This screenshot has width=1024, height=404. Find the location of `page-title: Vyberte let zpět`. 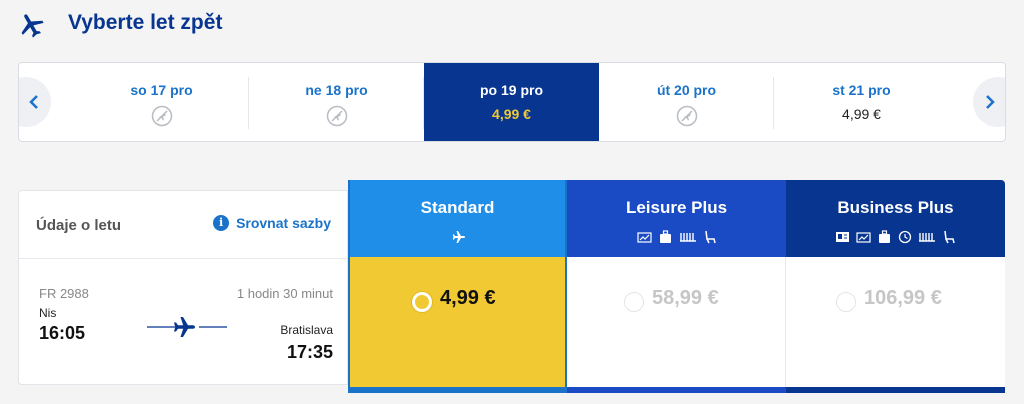

page-title: Vyberte let zpět is located at coordinates (145, 22).